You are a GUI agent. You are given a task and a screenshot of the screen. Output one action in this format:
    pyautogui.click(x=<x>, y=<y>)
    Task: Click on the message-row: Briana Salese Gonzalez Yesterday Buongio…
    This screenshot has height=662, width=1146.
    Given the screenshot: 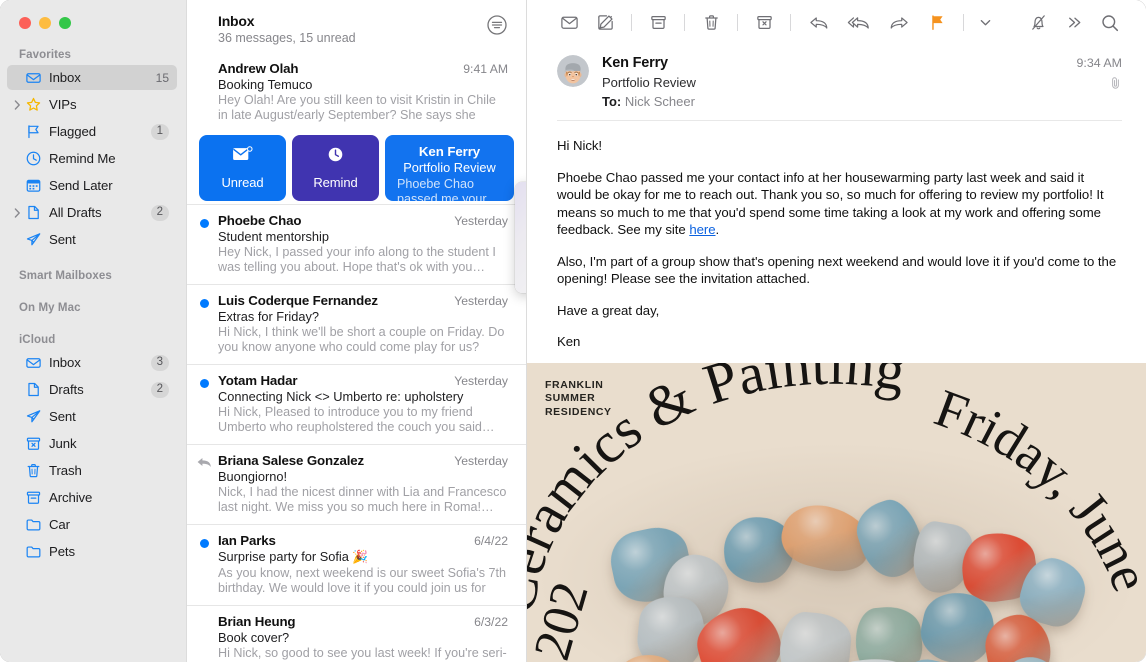 What is the action you would take?
    pyautogui.click(x=356, y=484)
    